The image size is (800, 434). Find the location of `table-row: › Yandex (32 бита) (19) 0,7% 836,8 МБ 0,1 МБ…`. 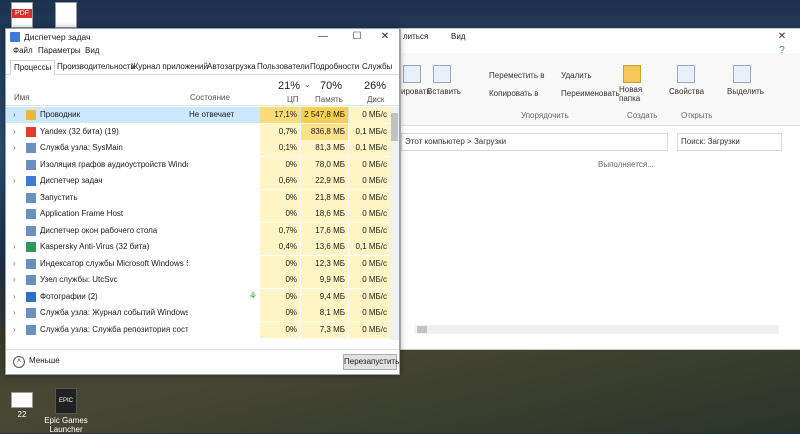

table-row: › Yandex (32 бита) (19) 0,7% 836,8 МБ 0,1 МБ… is located at coordinates (198, 131).